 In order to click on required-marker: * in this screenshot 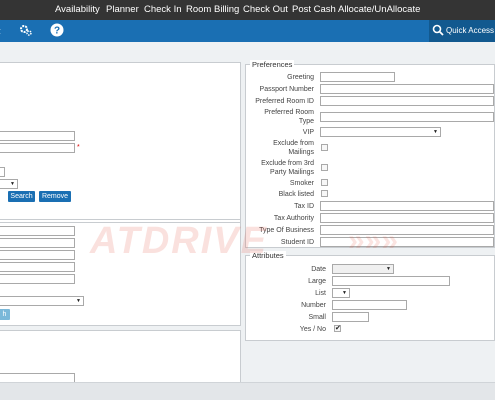, I will do `click(78, 147)`.